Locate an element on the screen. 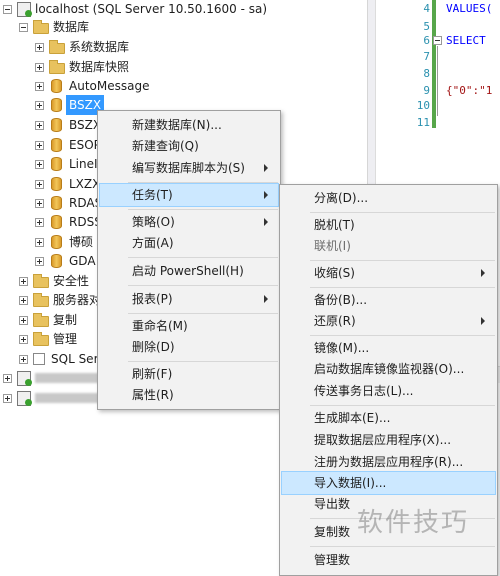  tree-node-system-dbs: 系统数据库 is located at coordinates (82, 47).